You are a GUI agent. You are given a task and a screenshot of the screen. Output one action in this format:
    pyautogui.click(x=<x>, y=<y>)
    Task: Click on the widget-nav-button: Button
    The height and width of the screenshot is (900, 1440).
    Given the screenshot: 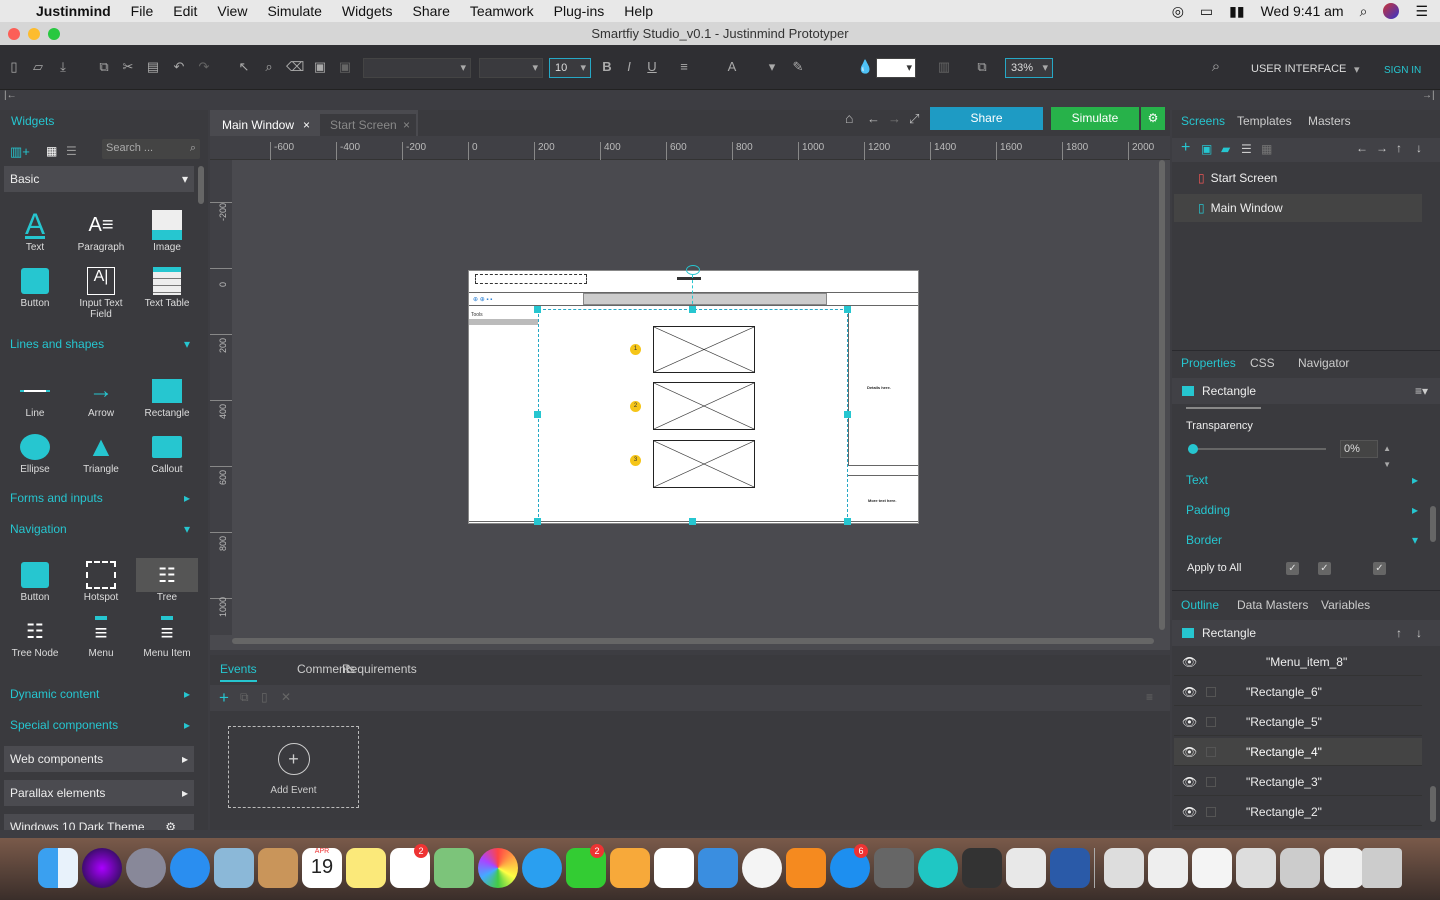 What is the action you would take?
    pyautogui.click(x=35, y=580)
    